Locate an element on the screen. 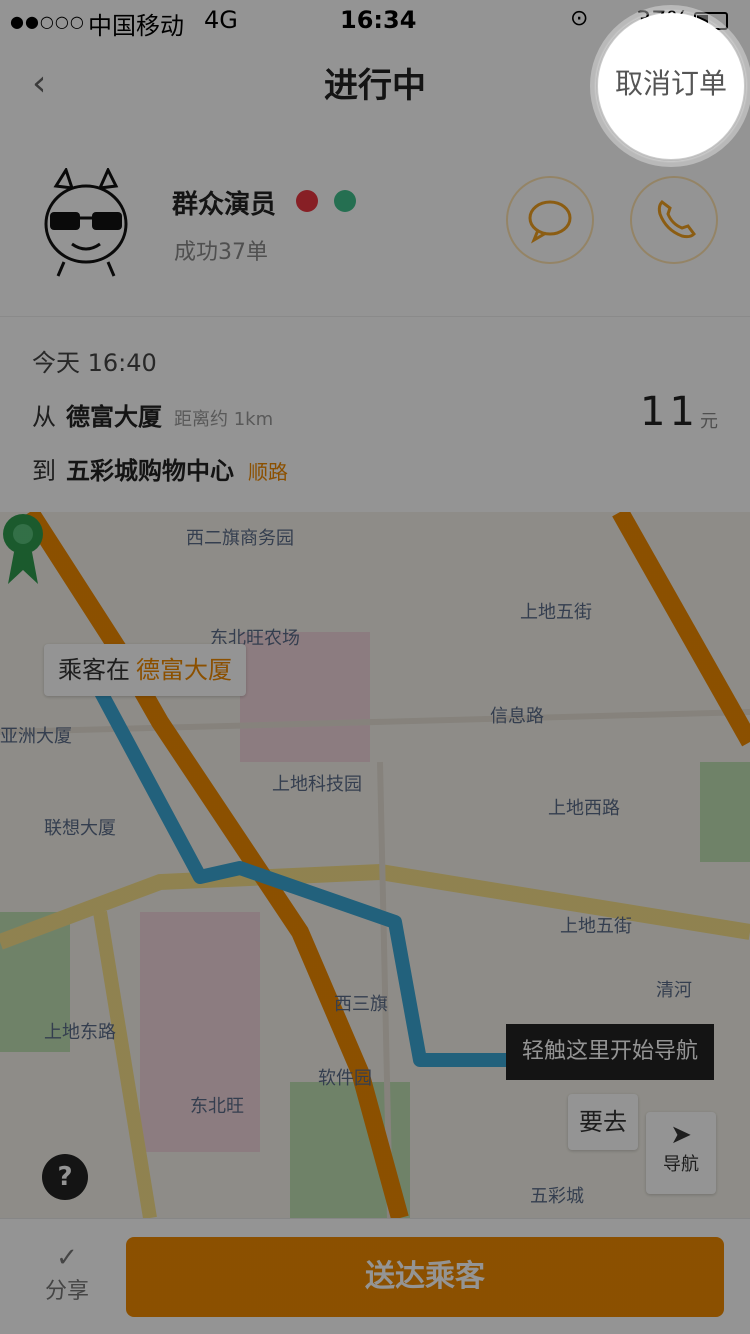 Image resolution: width=750 pixels, height=1334 pixels. fare-amount: 11 is located at coordinates (669, 412).